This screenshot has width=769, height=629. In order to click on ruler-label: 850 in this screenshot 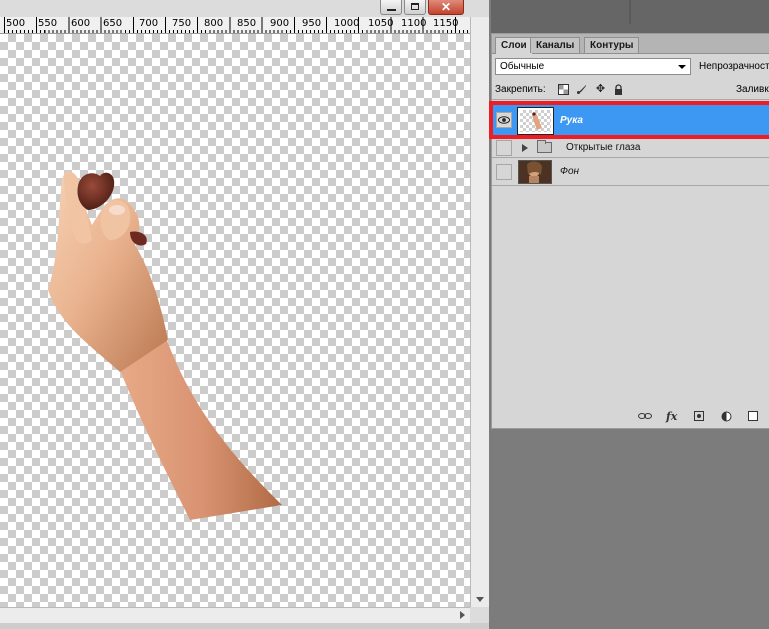, I will do `click(247, 23)`.